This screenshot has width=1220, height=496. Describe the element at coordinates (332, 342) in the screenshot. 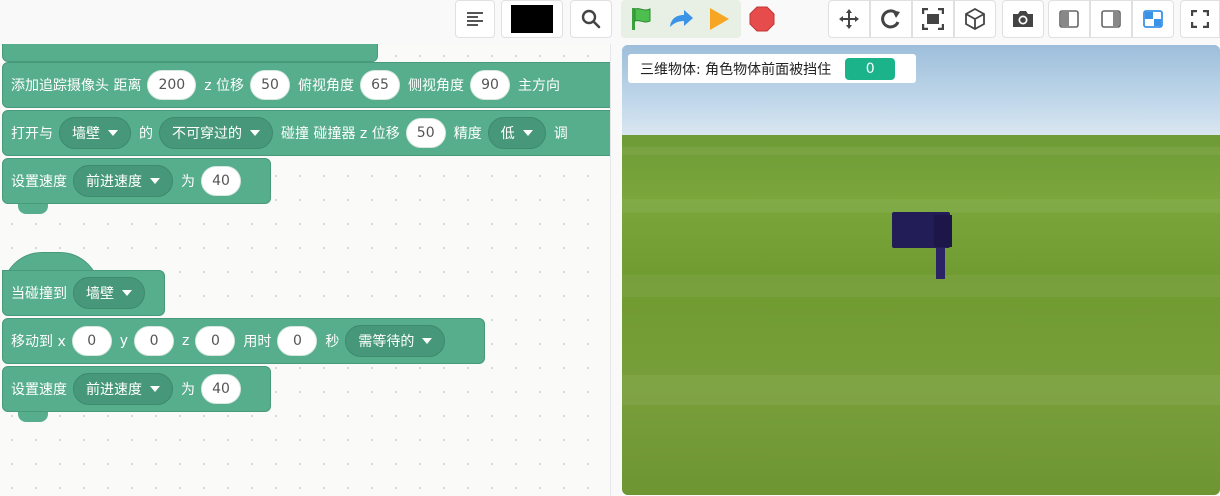

I see `block-label: 秒` at that location.